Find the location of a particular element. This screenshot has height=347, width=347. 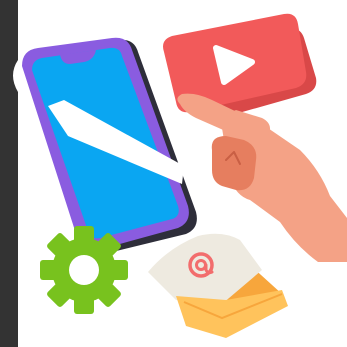

left-edge-bar is located at coordinates (9, 173).